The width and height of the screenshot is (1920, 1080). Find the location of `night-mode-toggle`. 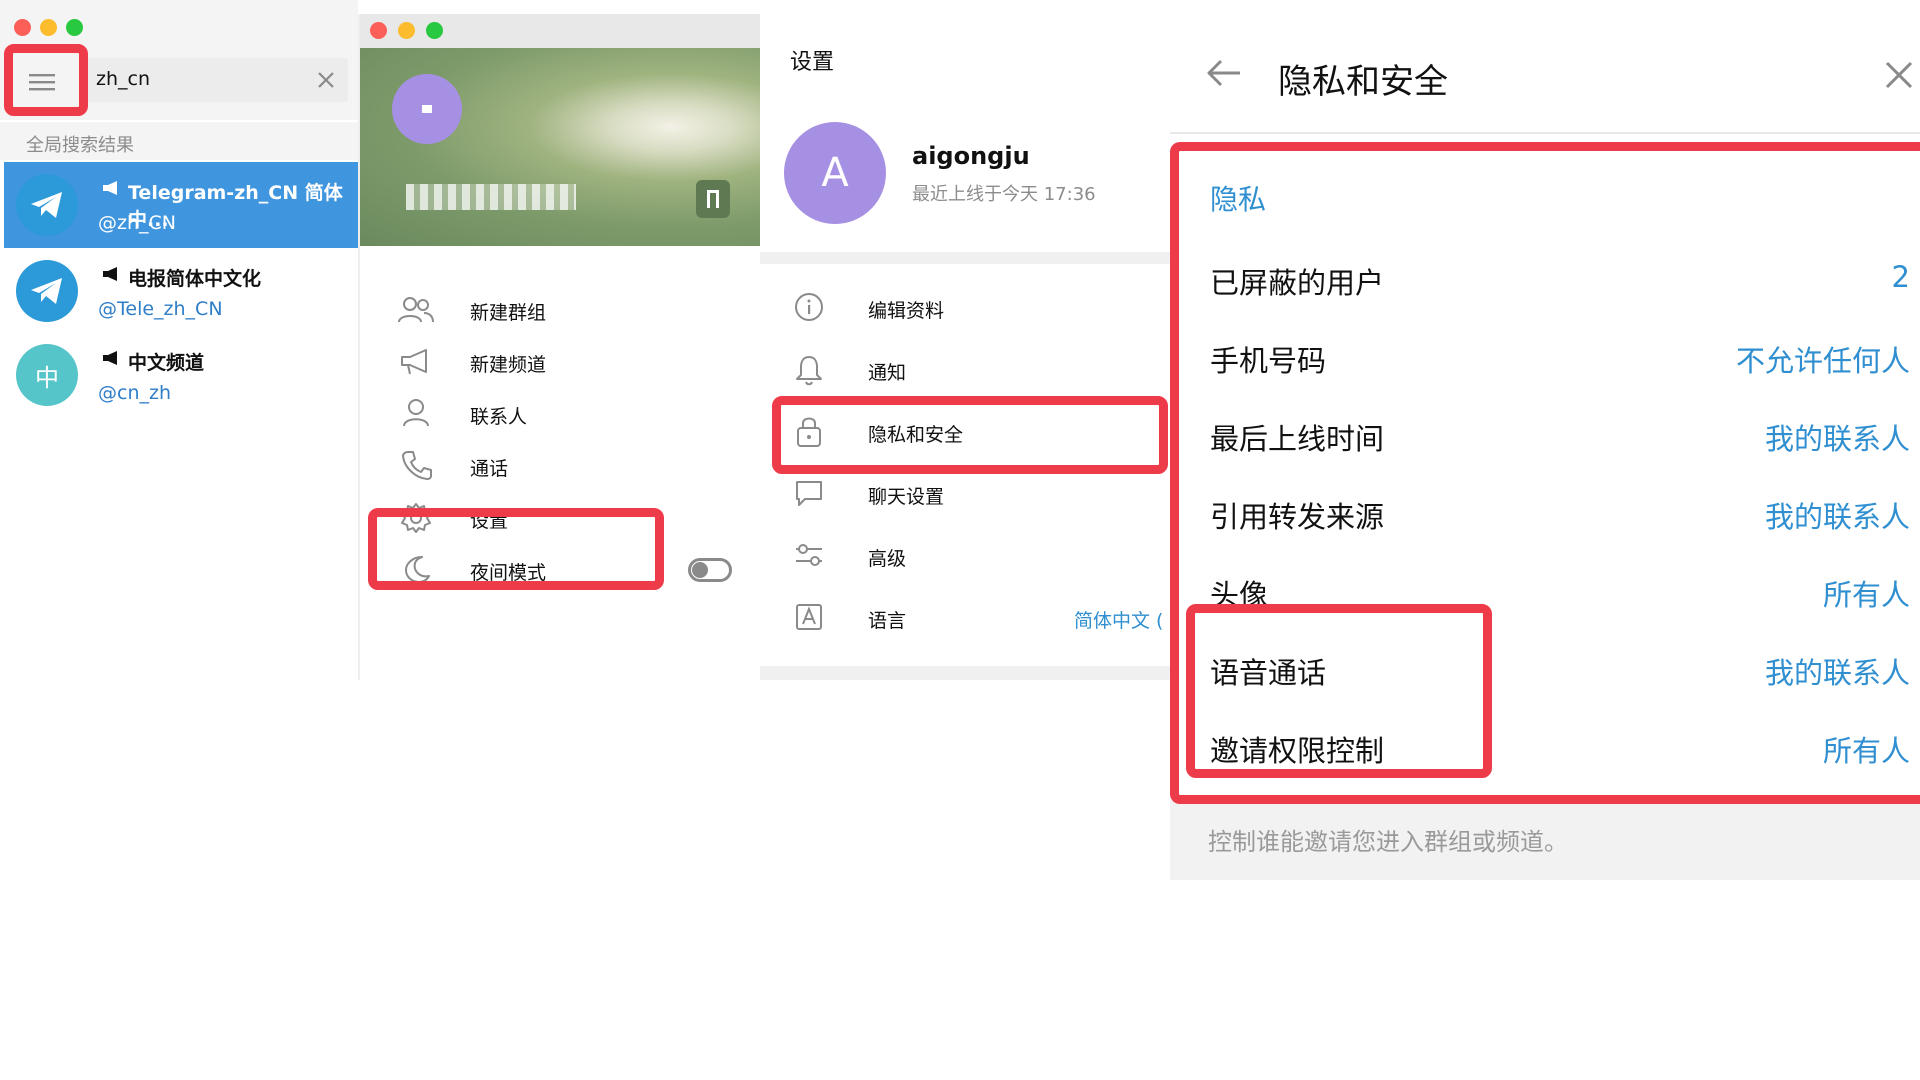

night-mode-toggle is located at coordinates (710, 570).